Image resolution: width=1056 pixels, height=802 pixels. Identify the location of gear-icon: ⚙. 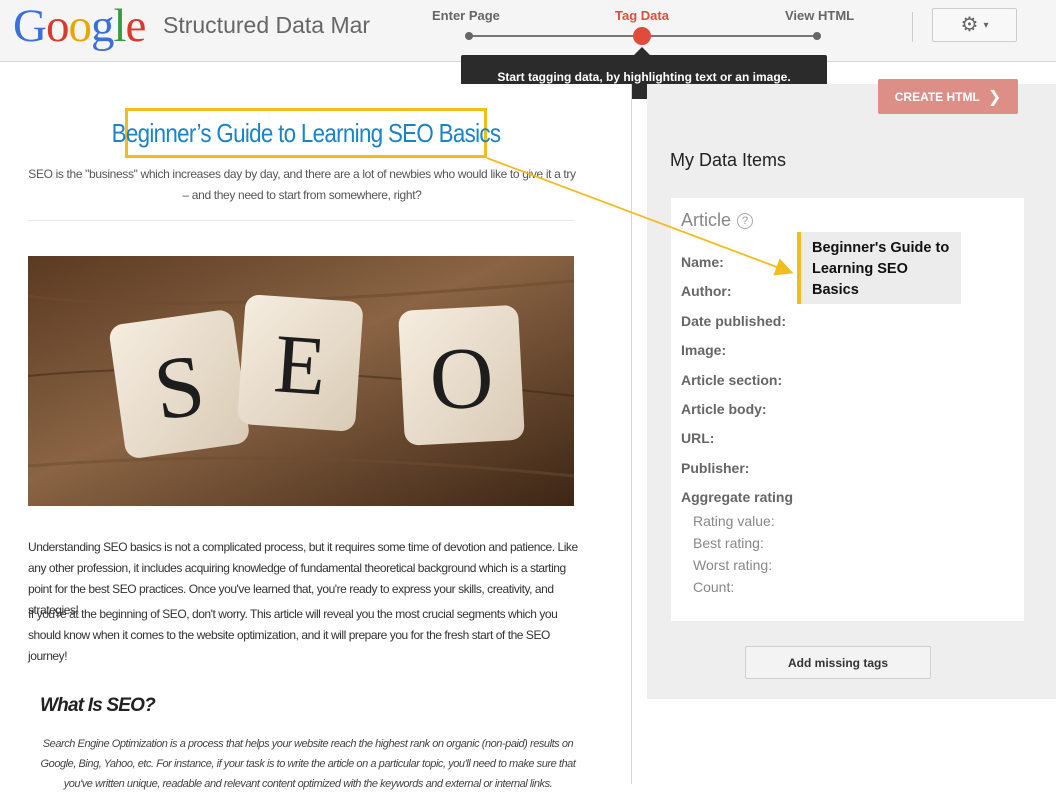
(969, 25).